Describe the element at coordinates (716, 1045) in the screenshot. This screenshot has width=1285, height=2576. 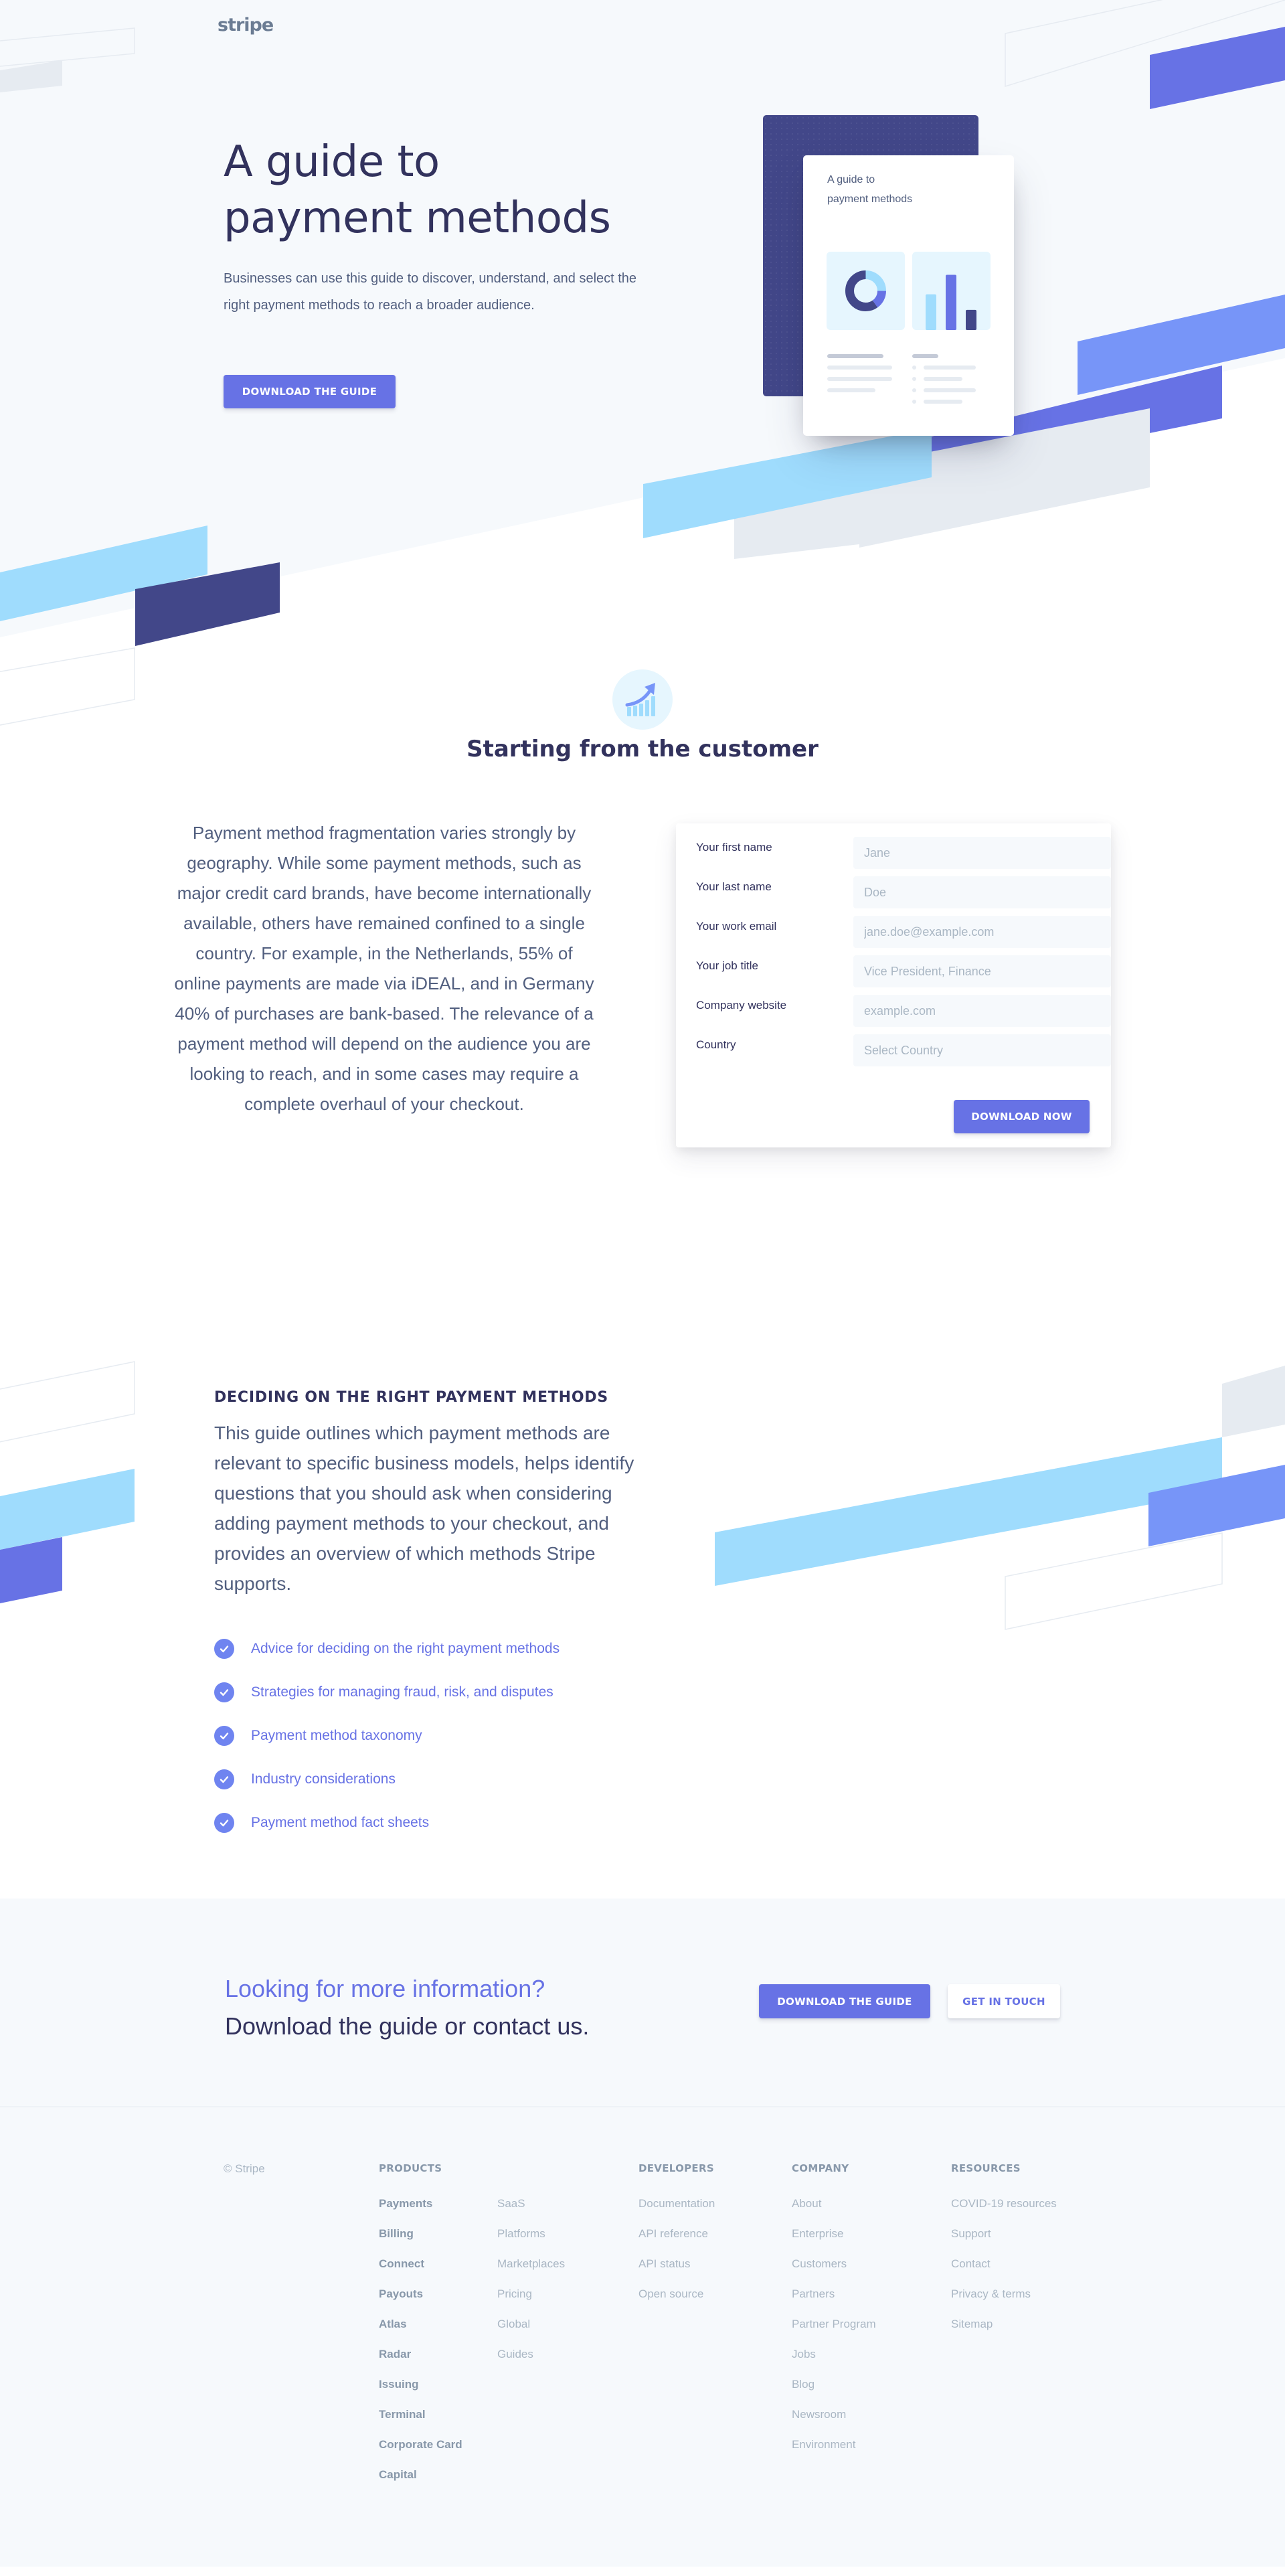
I see `country-label: Country` at that location.